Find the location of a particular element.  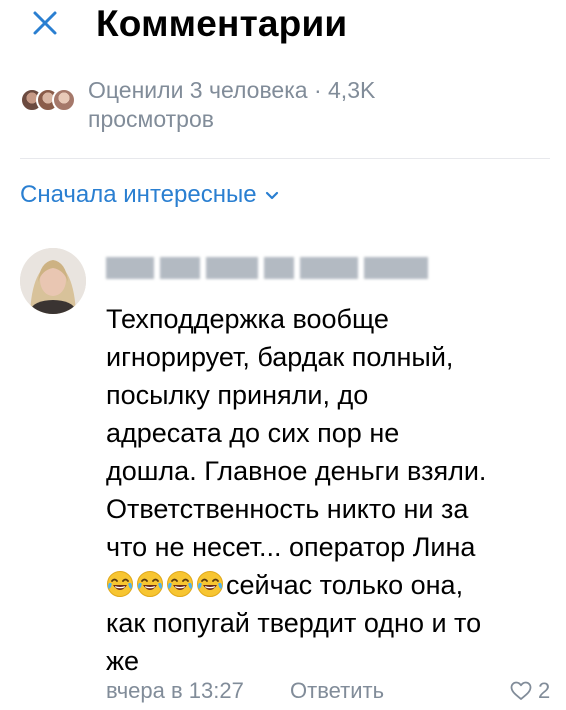

sort-label: Сначала интересные is located at coordinates (138, 194).